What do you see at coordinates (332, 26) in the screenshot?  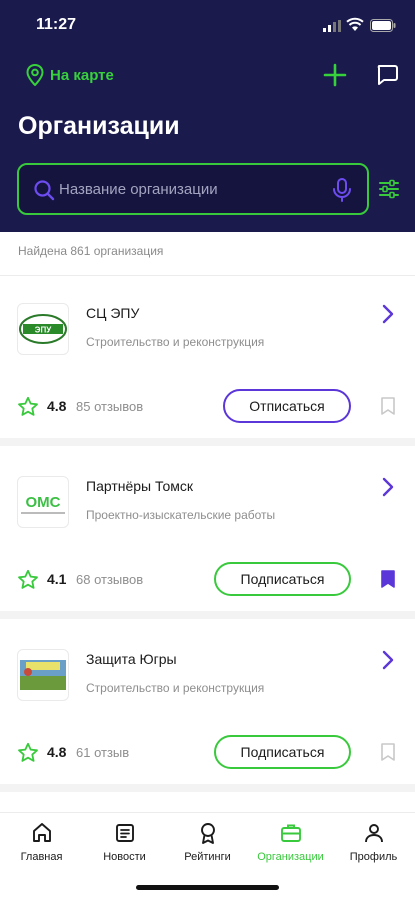 I see `signal-icon` at bounding box center [332, 26].